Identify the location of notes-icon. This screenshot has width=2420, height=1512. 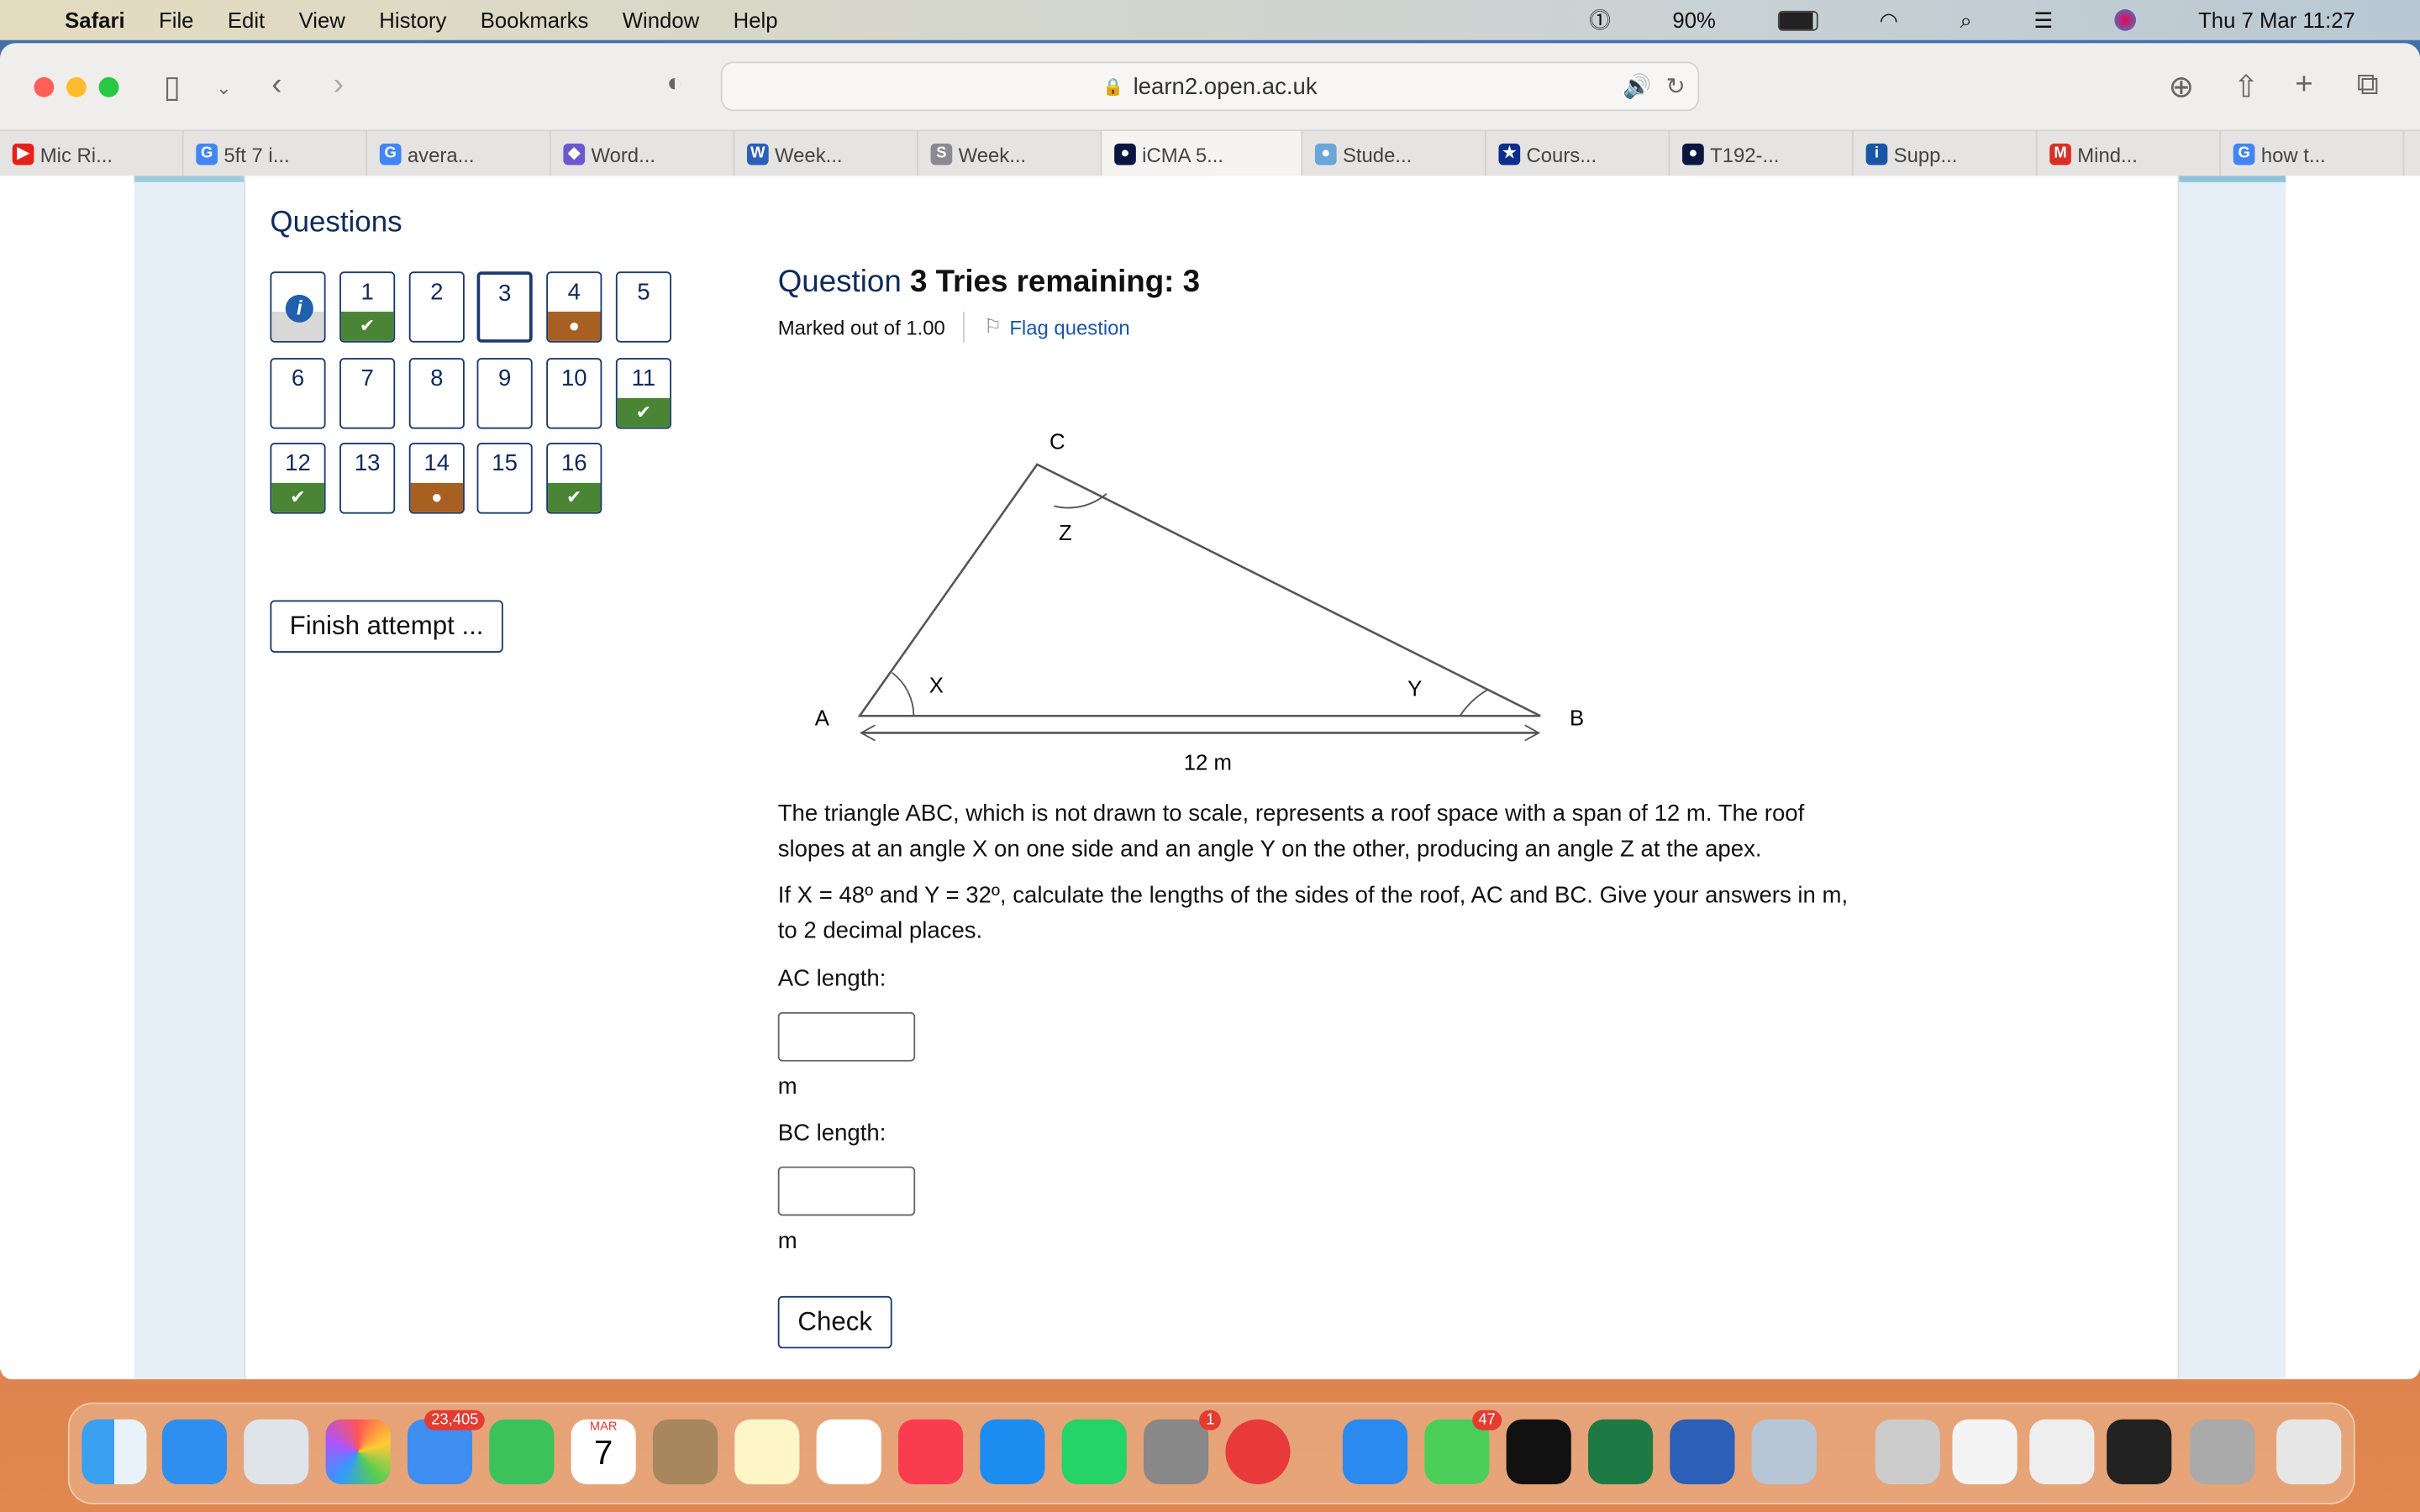
(767, 1451).